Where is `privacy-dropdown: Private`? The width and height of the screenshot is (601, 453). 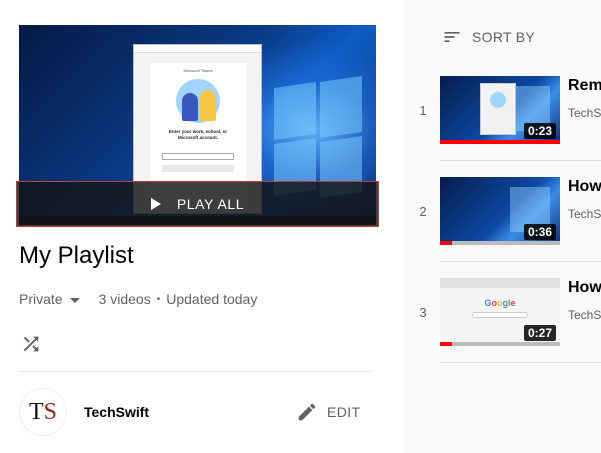 privacy-dropdown: Private is located at coordinates (49, 299).